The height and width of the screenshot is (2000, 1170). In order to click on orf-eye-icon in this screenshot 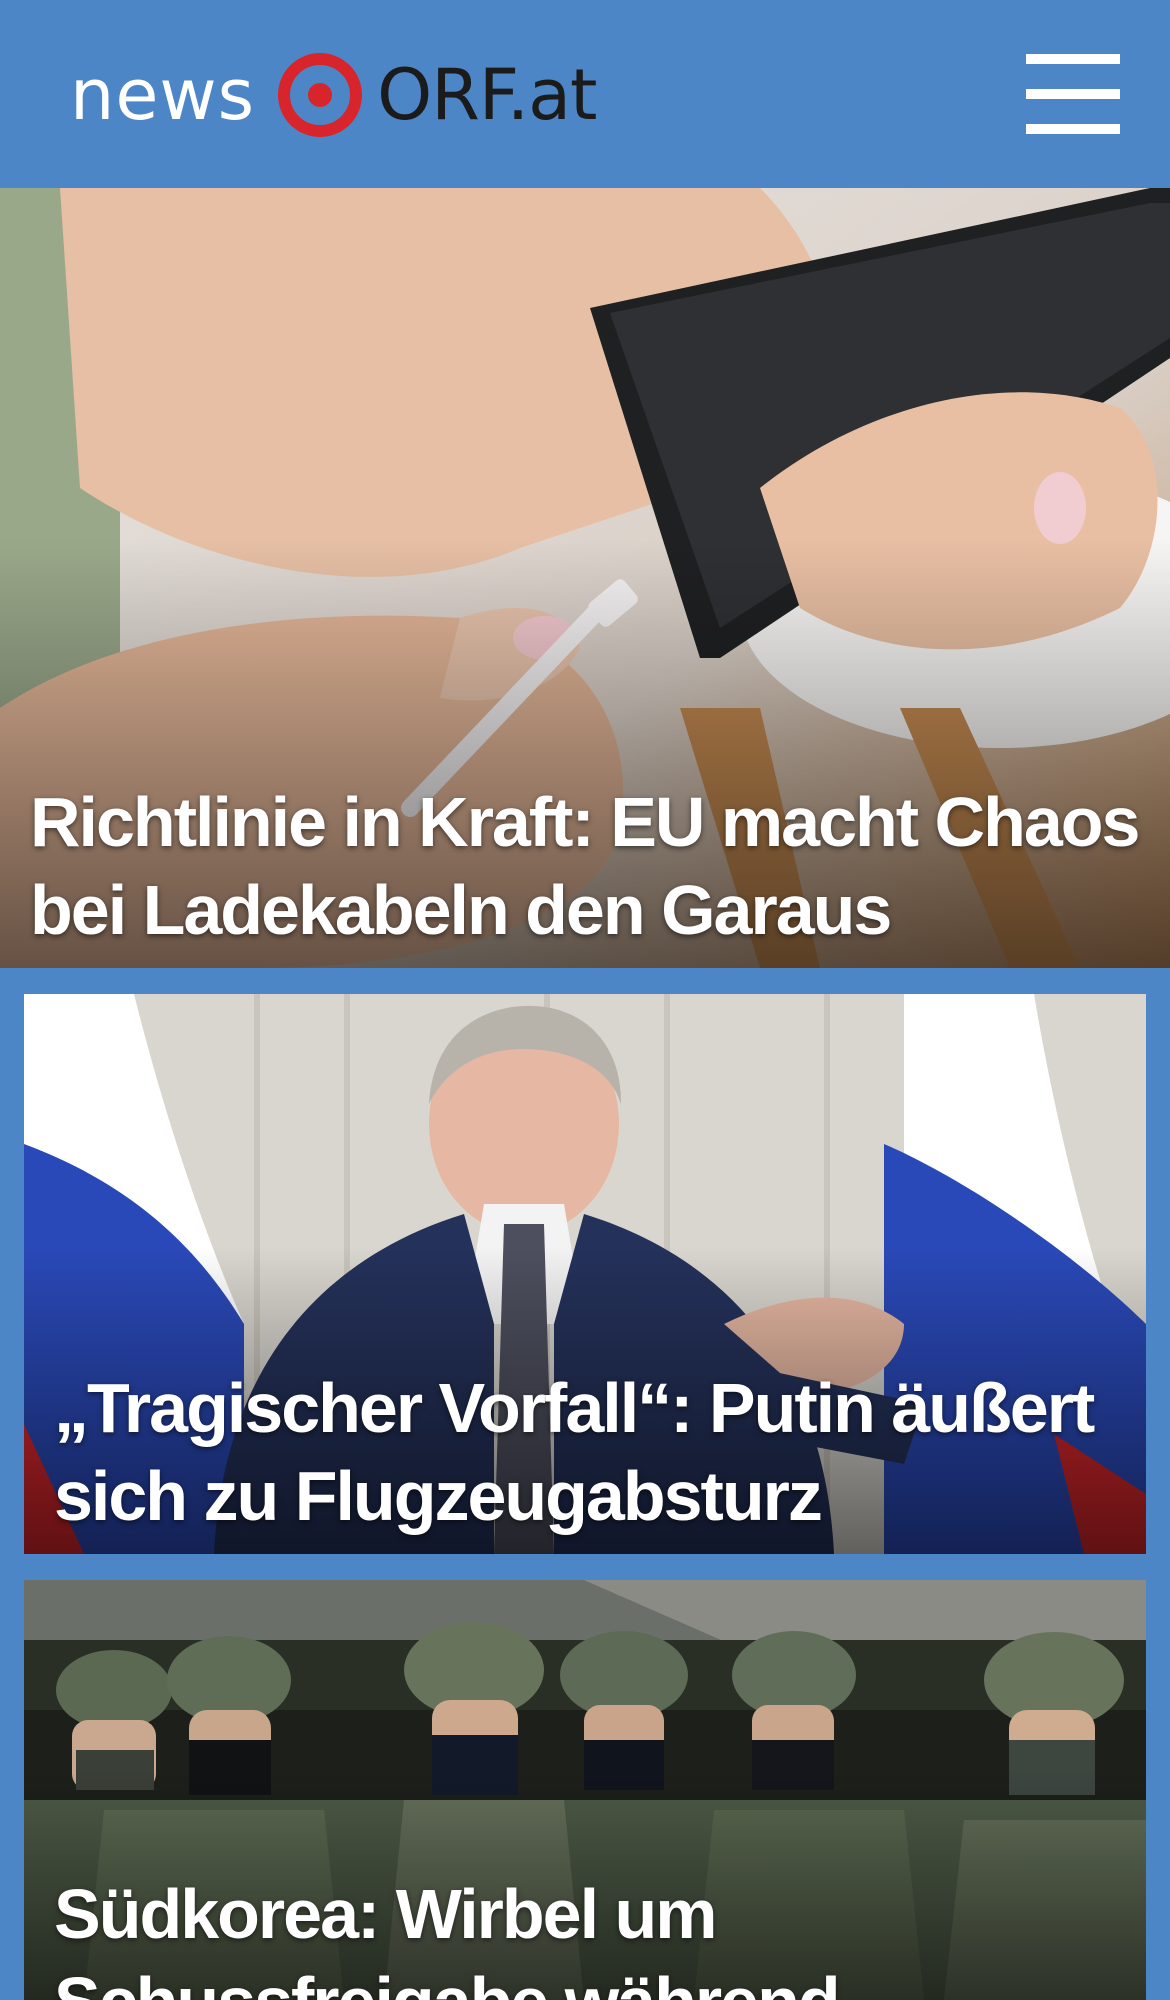, I will do `click(320, 95)`.